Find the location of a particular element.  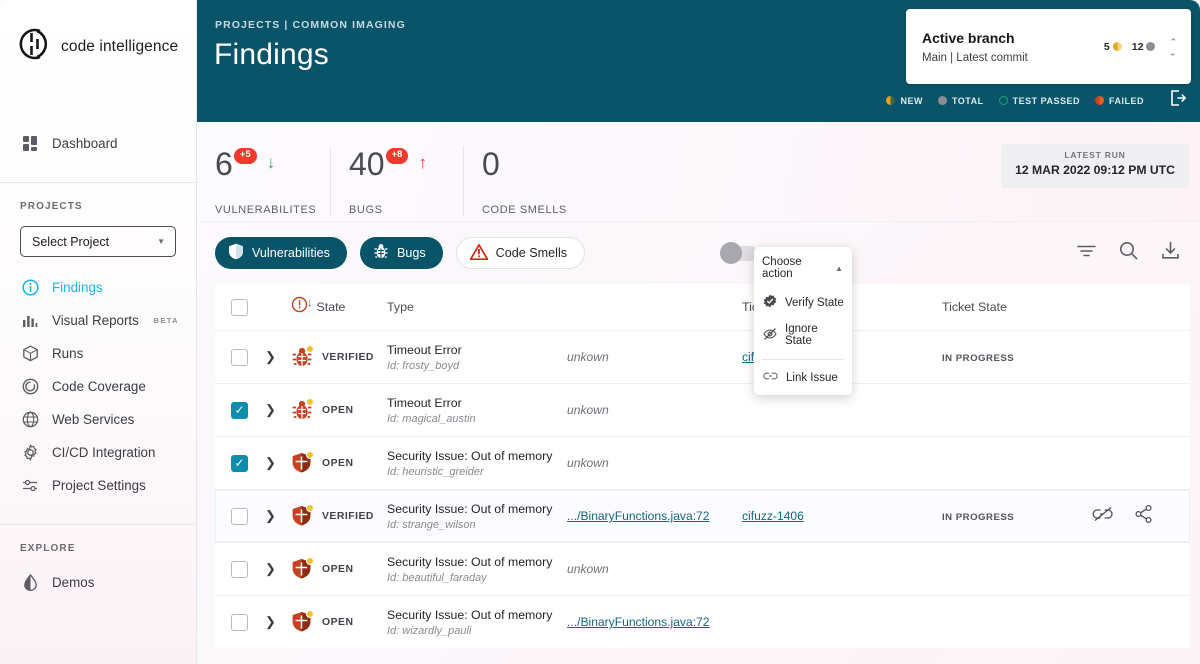

filter-icon is located at coordinates (1086, 253).